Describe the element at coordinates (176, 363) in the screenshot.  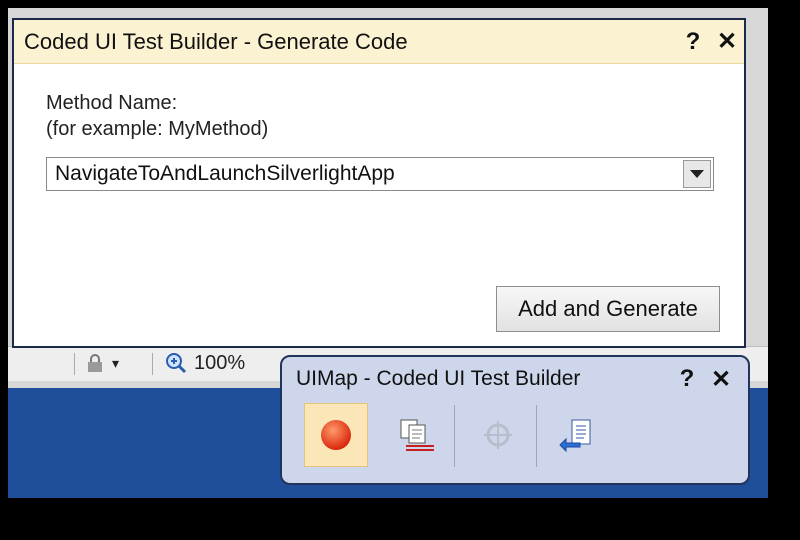
I see `zoom-magnifier-icon` at that location.